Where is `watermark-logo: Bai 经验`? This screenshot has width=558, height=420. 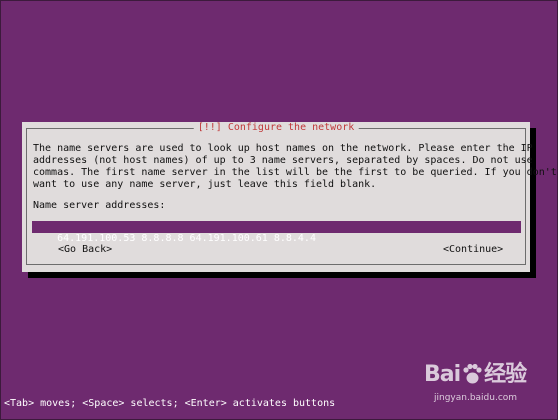
watermark-logo: Bai 经验 is located at coordinates (475, 375).